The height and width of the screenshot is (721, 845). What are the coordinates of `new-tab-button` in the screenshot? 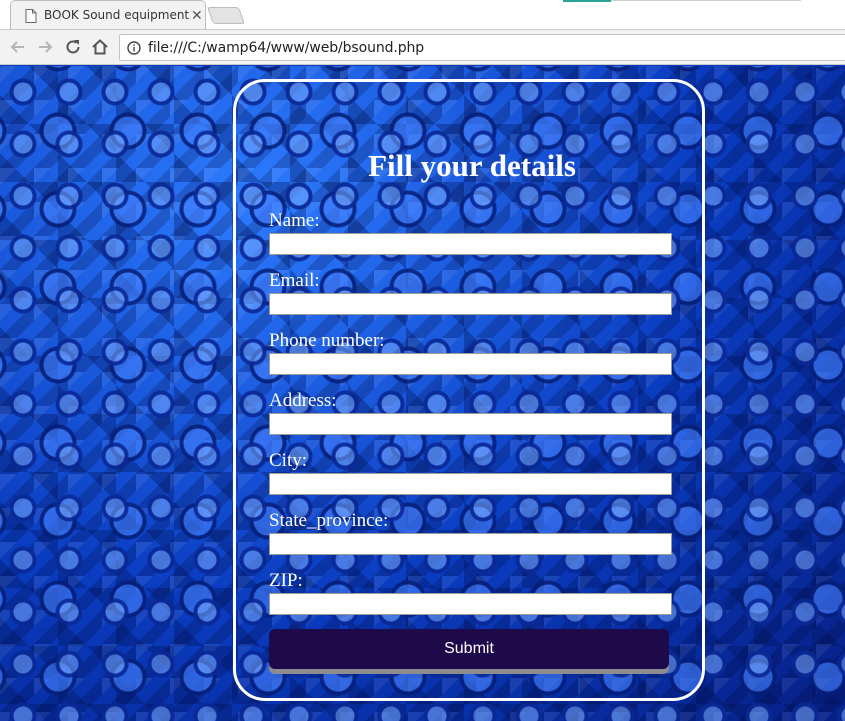 It's located at (226, 15).